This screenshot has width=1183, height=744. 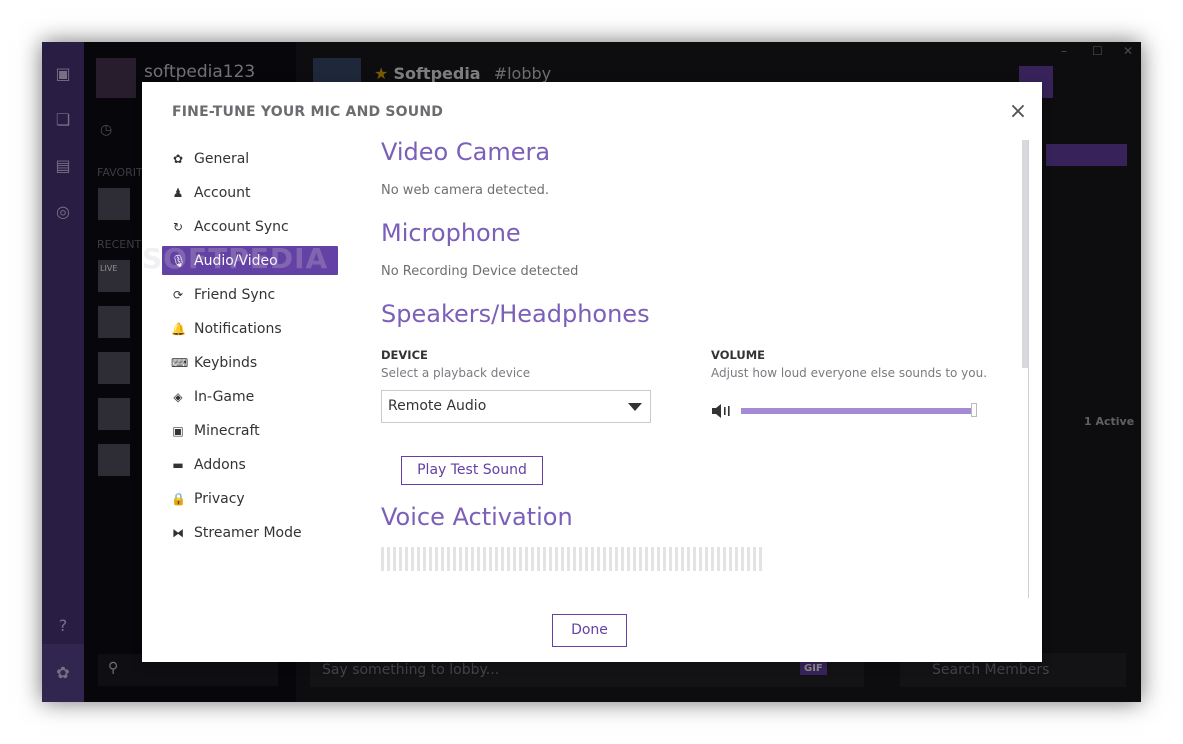 What do you see at coordinates (721, 411) in the screenshot?
I see `speaker-icon` at bounding box center [721, 411].